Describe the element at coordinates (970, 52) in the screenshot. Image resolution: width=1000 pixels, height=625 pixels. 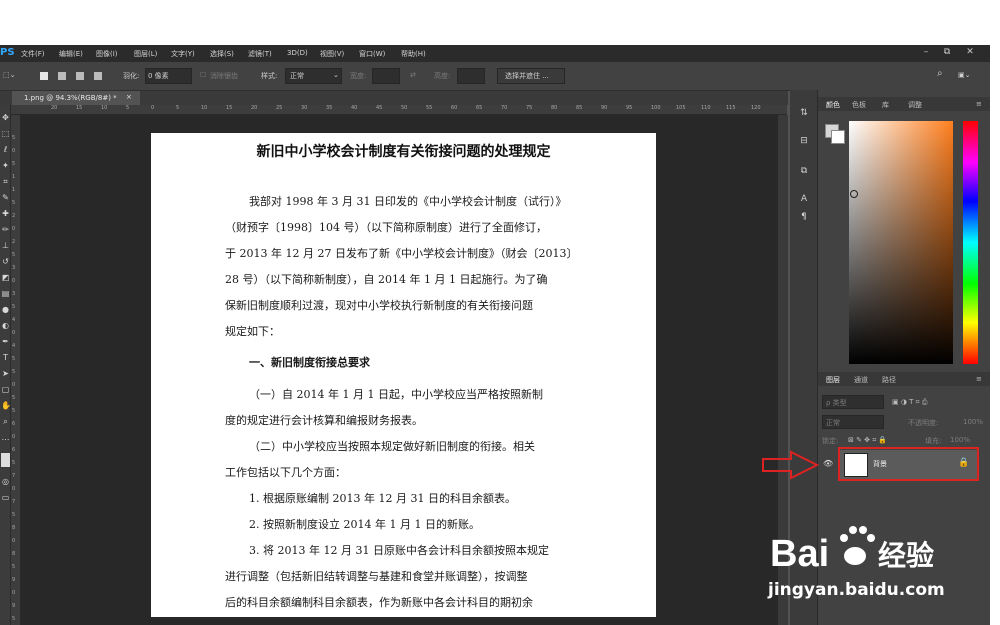
I see `close-window-button: ✕` at that location.